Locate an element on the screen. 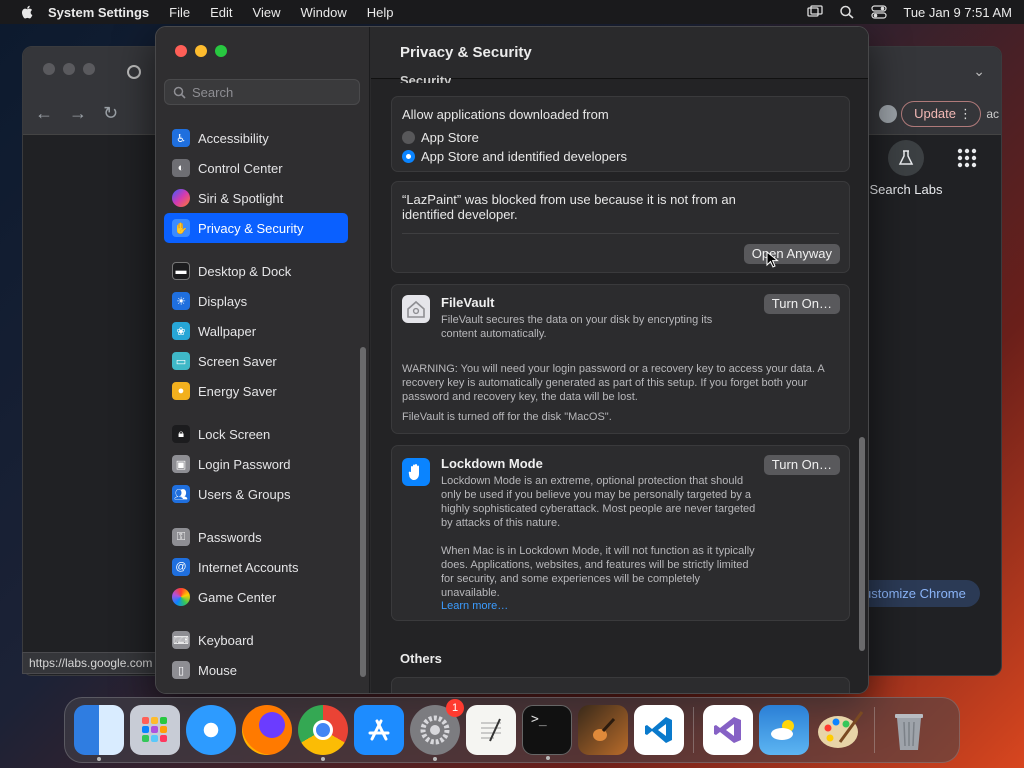 Image resolution: width=1024 pixels, height=768 pixels. launchpad-icon is located at coordinates (155, 730).